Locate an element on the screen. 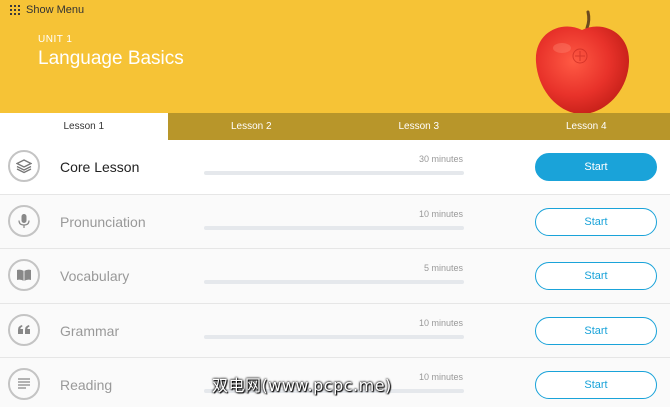  lesson-row-vocabulary: Vocabulary 5 minutes Start is located at coordinates (335, 276).